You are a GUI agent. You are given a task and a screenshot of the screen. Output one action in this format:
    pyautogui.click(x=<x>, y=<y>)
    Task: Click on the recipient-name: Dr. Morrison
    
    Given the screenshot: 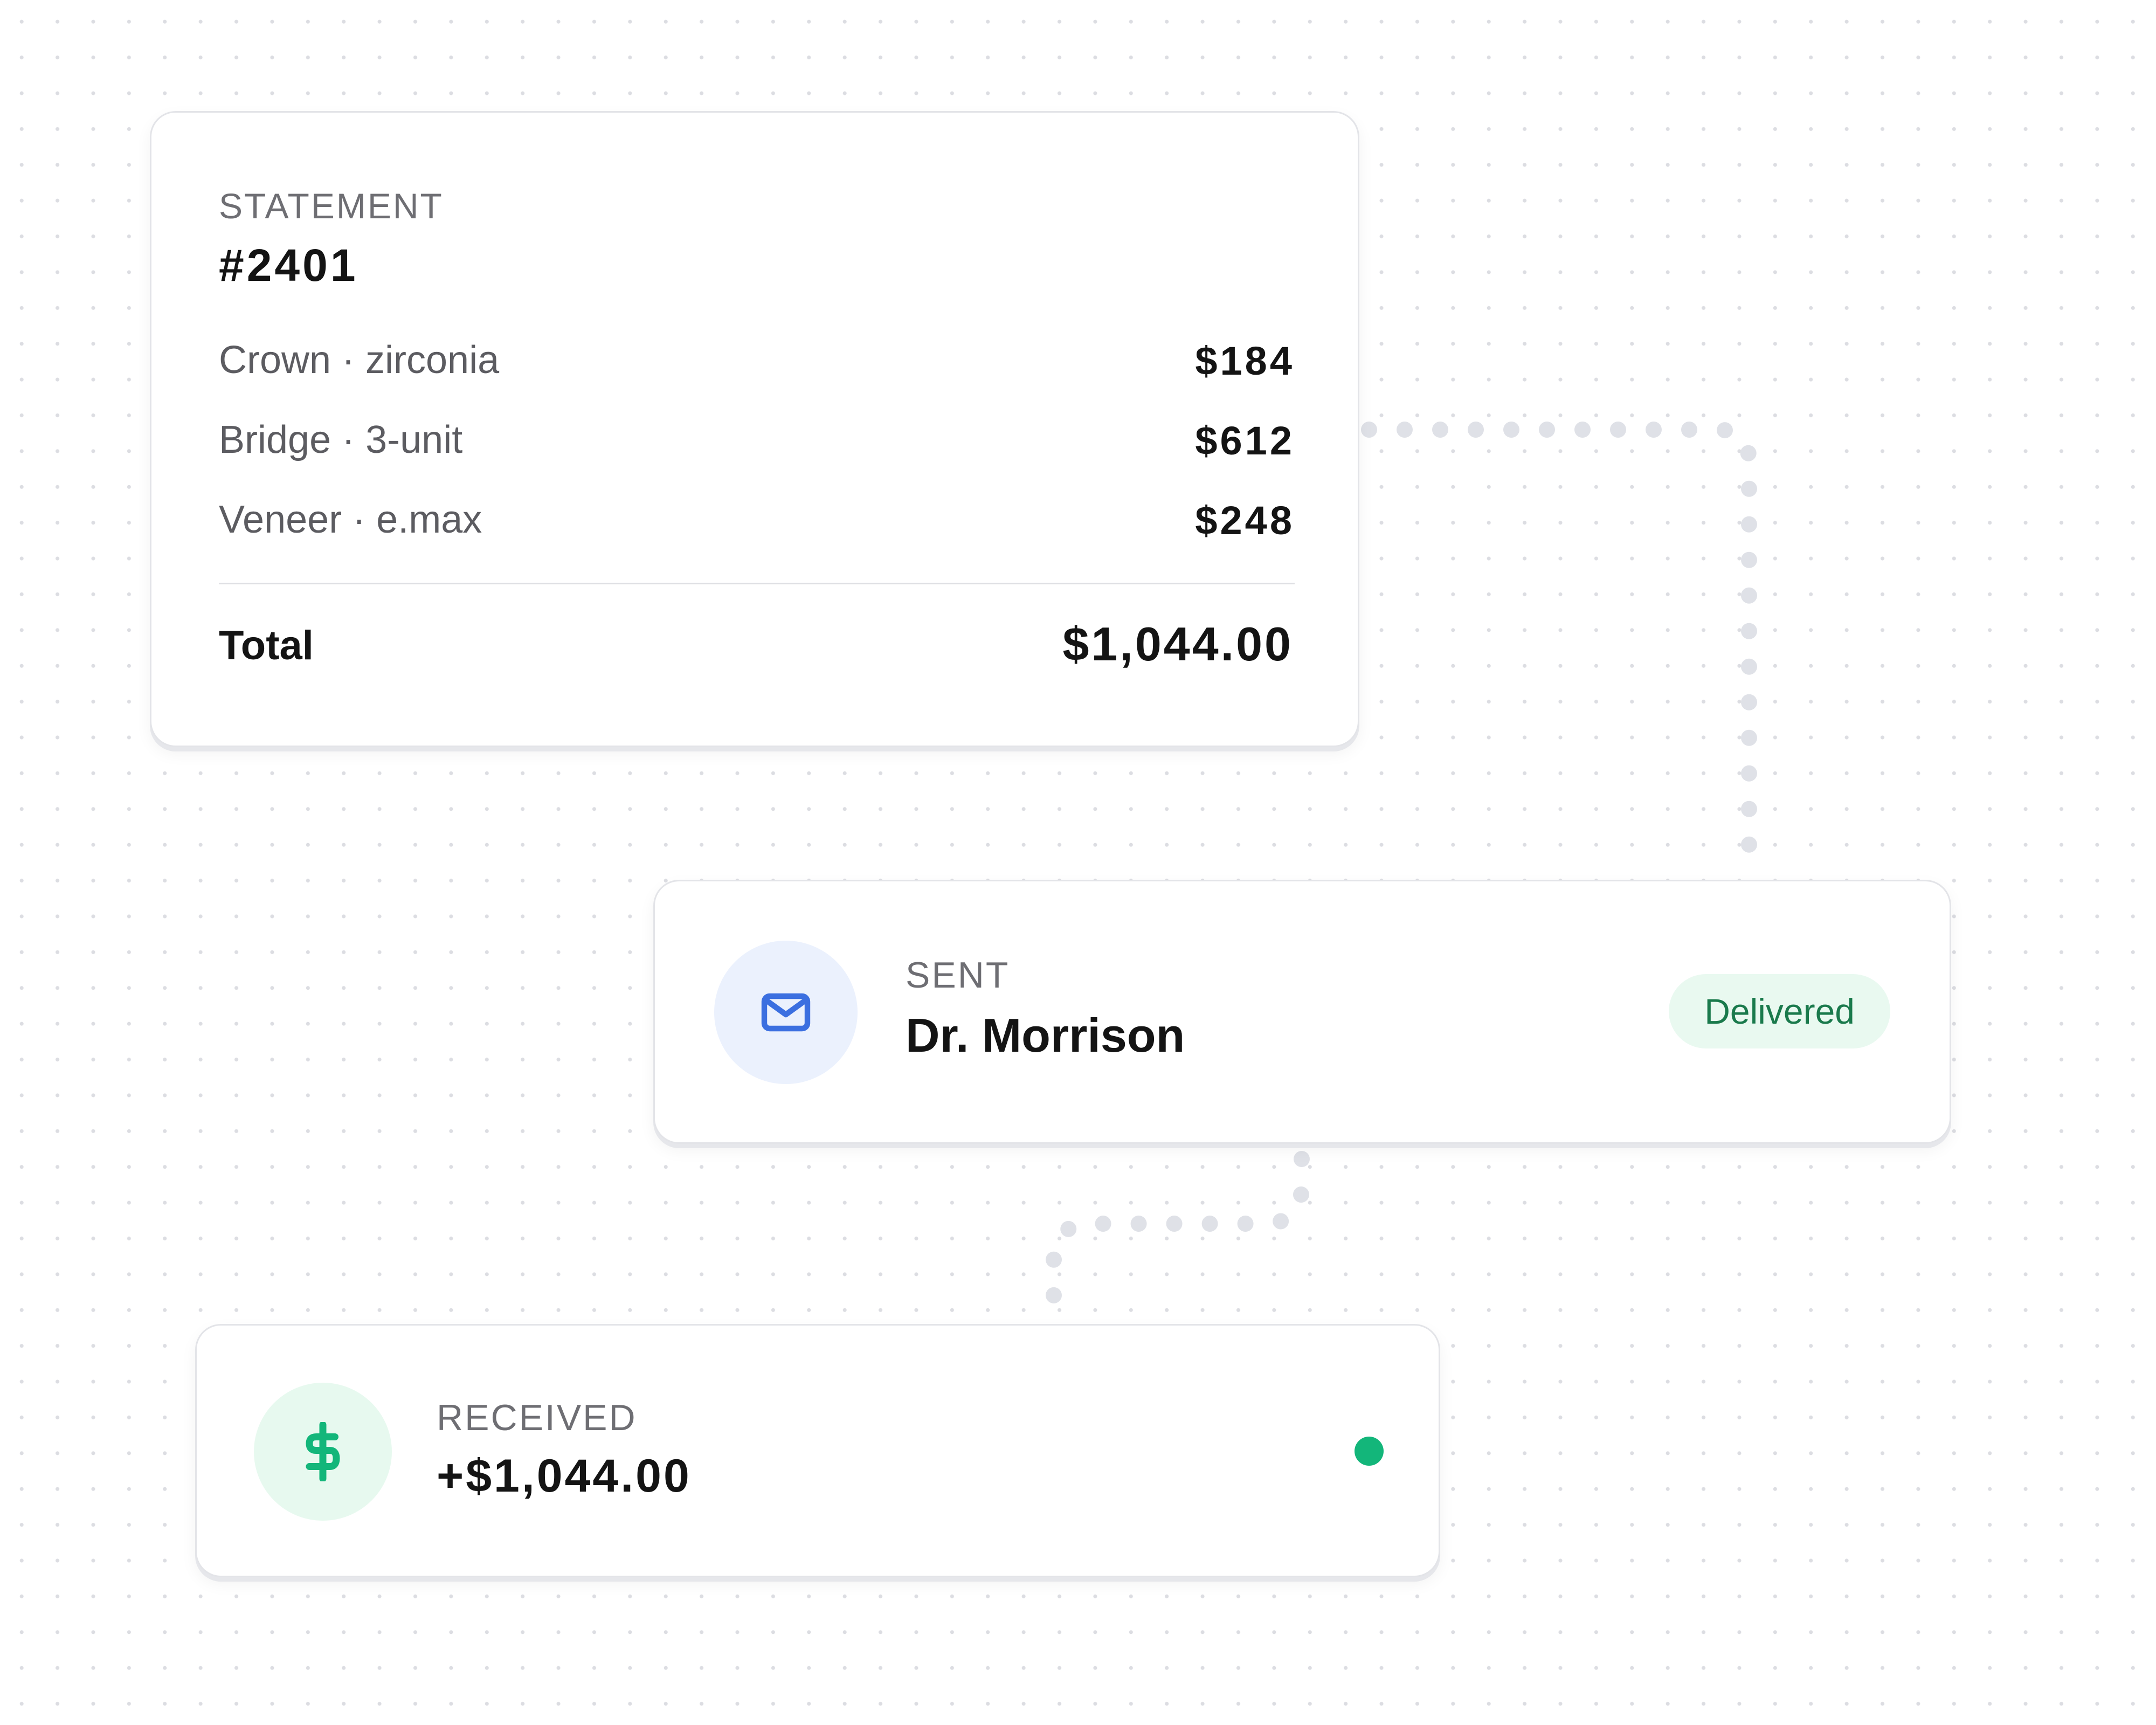 What is the action you would take?
    pyautogui.click(x=1045, y=1035)
    